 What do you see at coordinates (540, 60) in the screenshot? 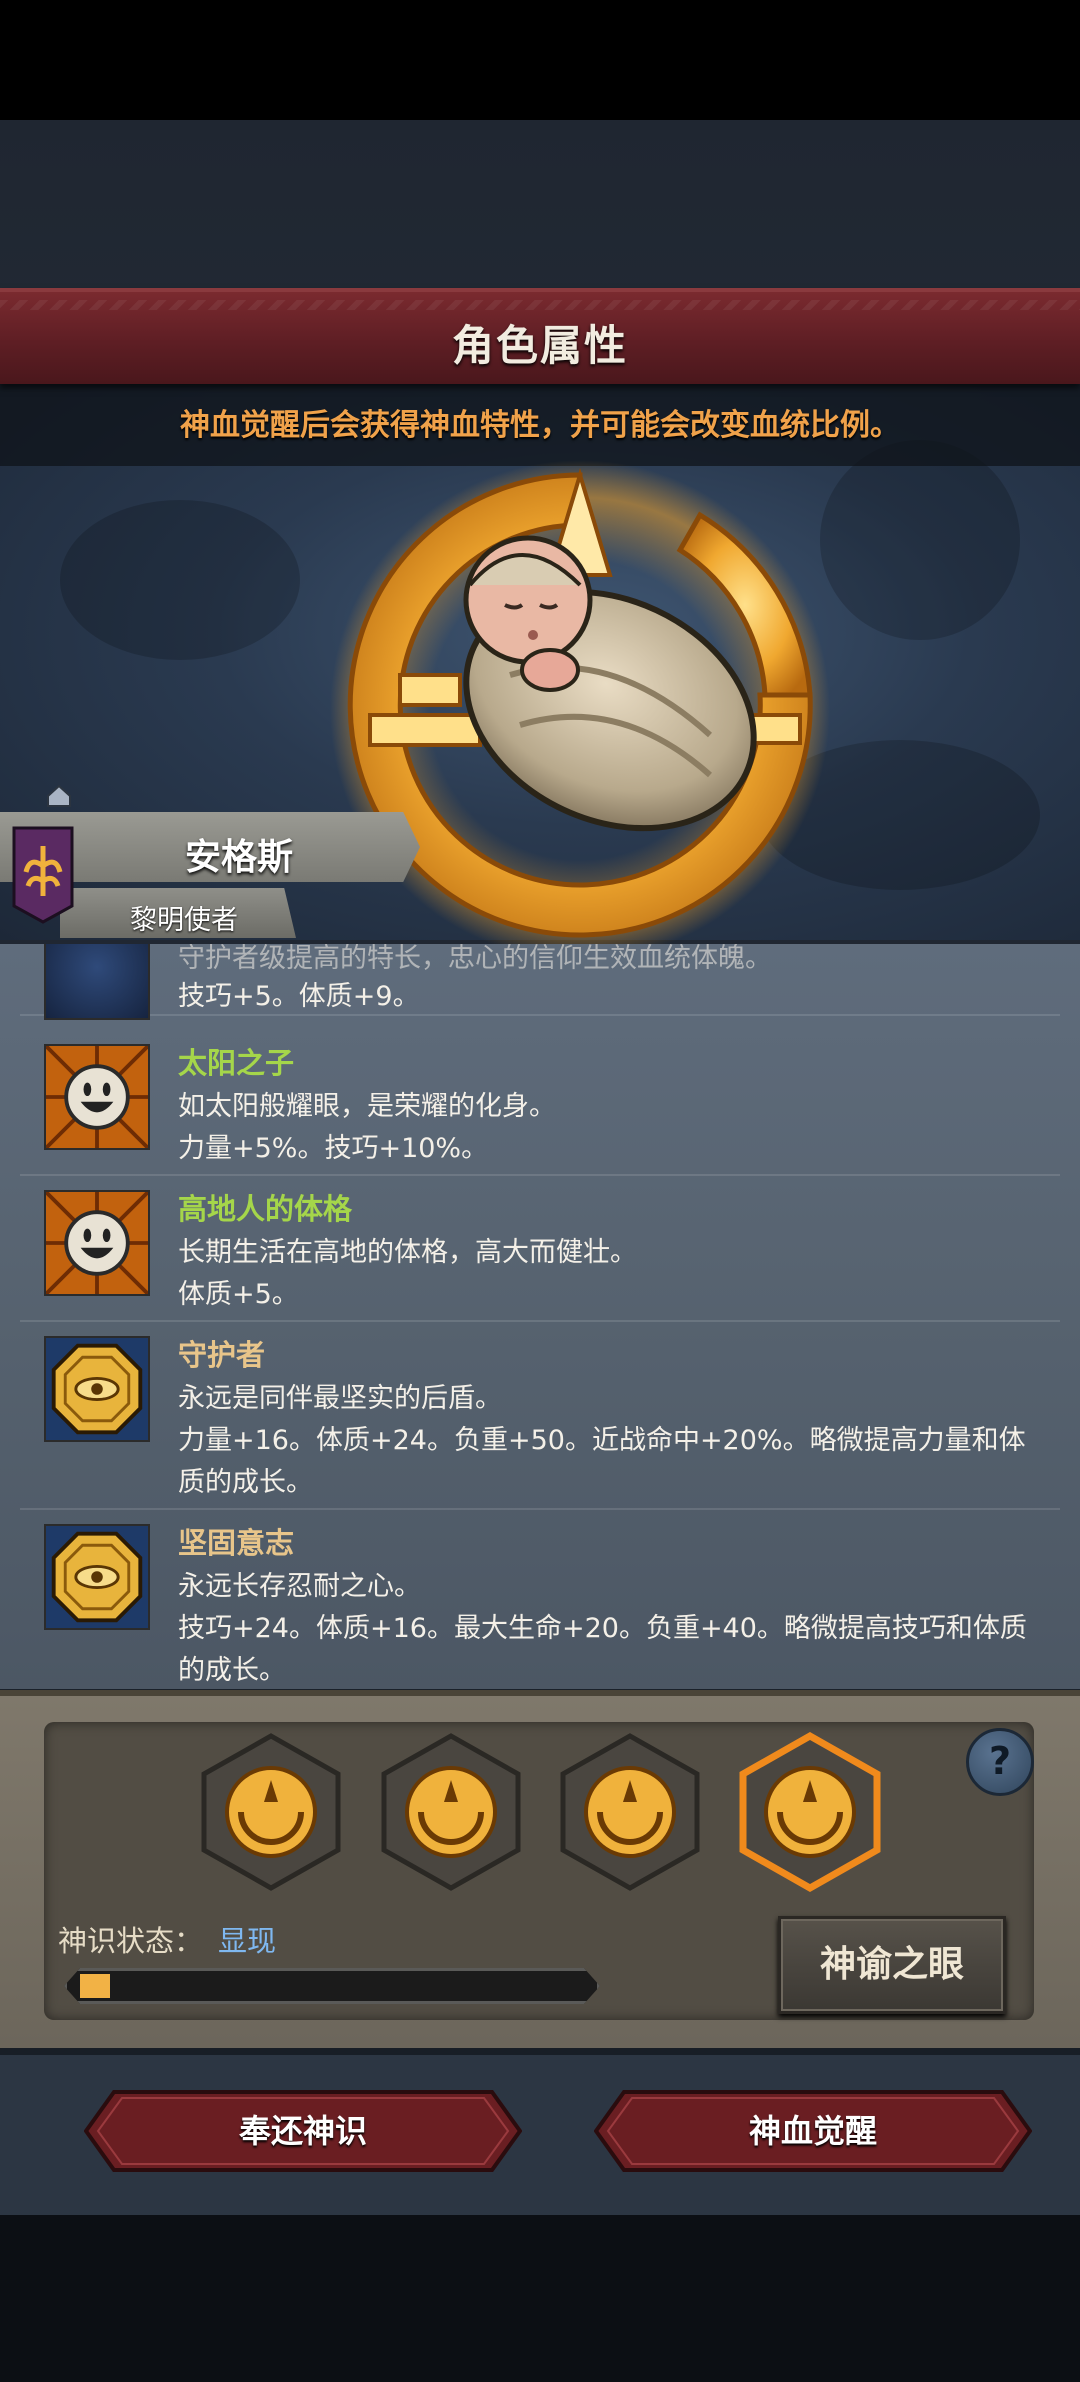
I see `status-bar-area` at bounding box center [540, 60].